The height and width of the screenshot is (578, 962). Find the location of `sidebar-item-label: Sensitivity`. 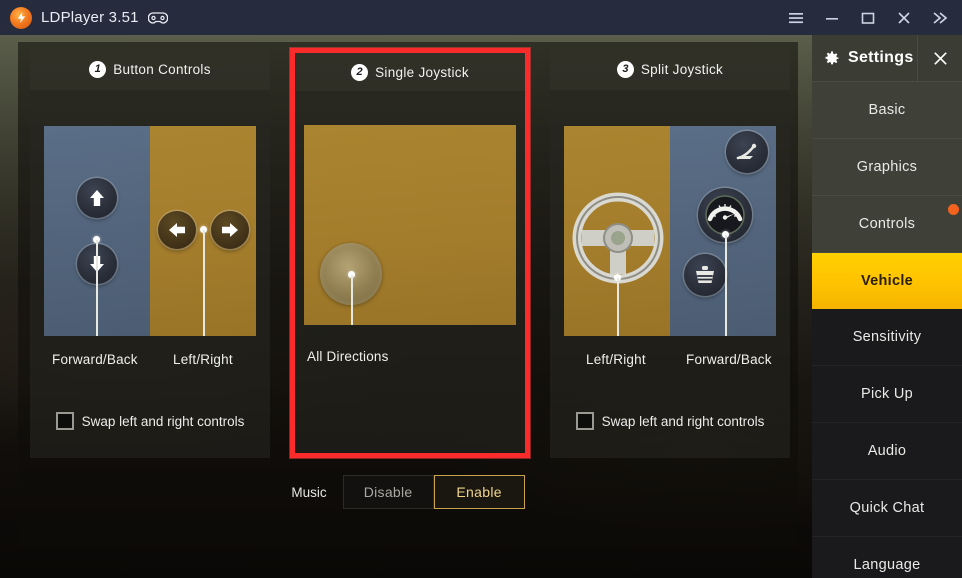

sidebar-item-label: Sensitivity is located at coordinates (887, 337).